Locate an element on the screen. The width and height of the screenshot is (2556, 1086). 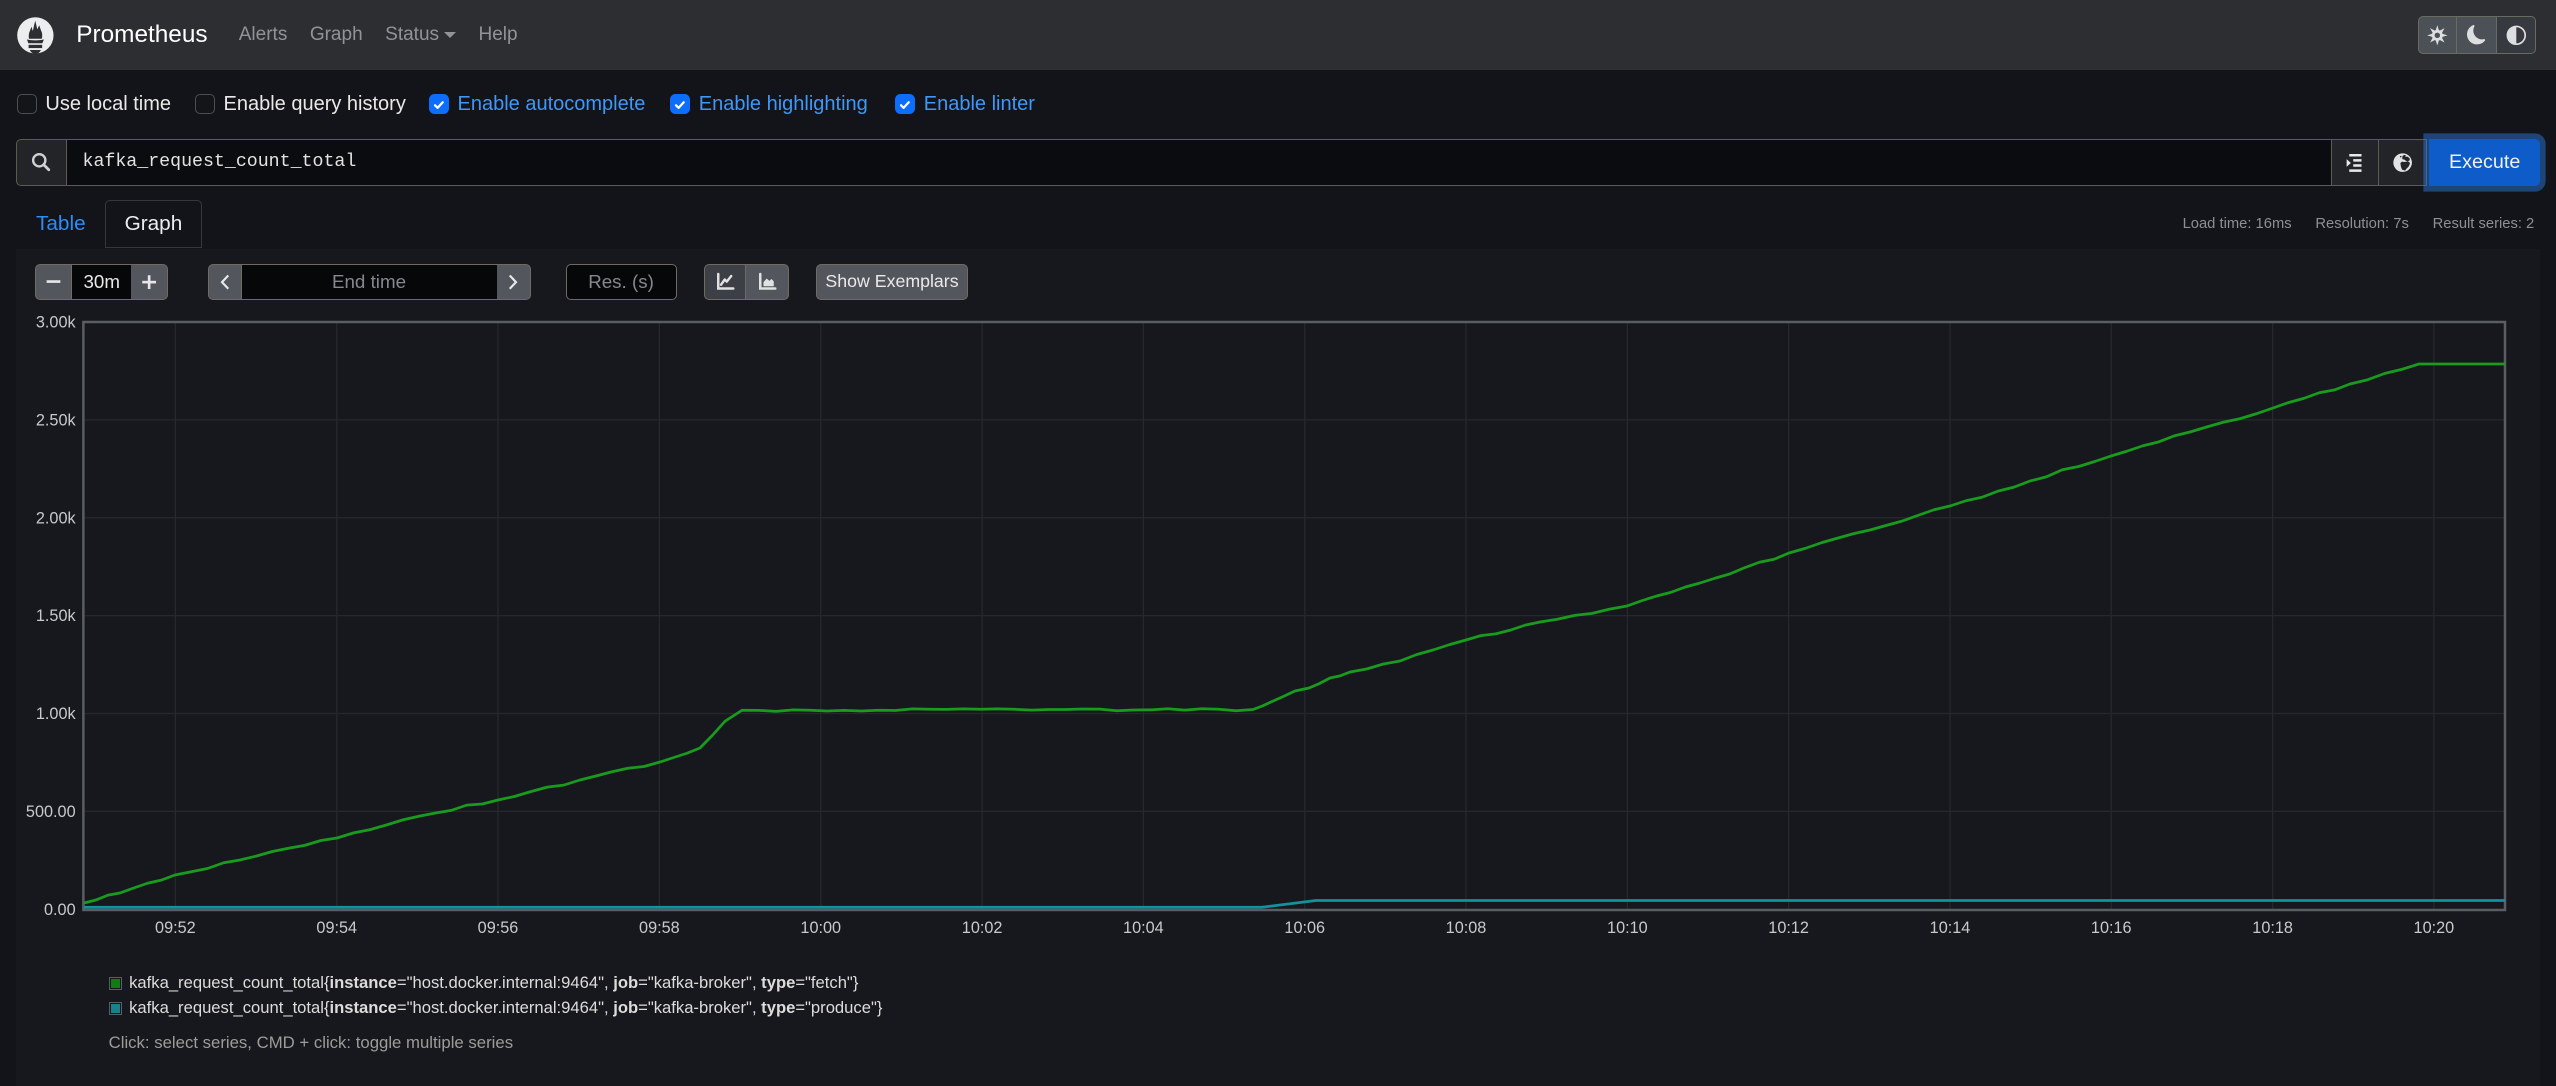
svg-text: 10:12 is located at coordinates (1788, 928).